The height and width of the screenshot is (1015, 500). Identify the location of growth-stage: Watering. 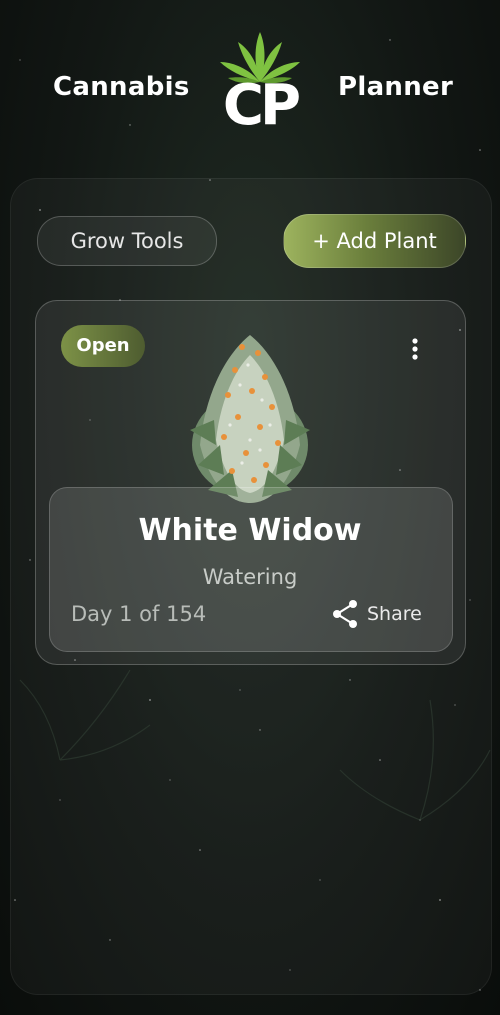
(250, 577).